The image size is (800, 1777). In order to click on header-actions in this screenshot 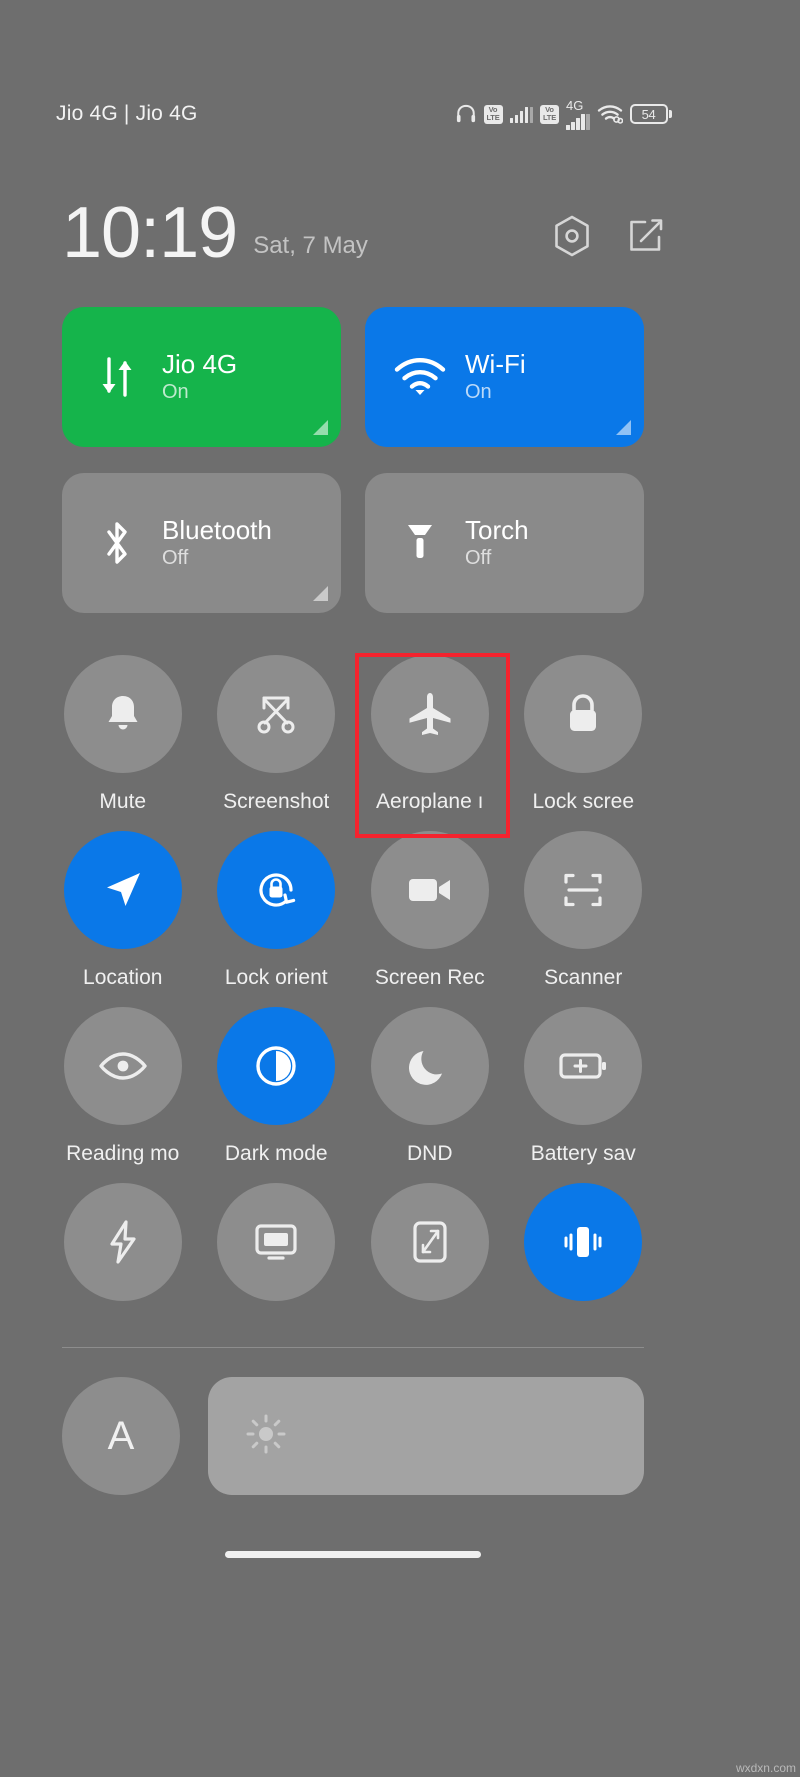, I will do `click(609, 236)`.